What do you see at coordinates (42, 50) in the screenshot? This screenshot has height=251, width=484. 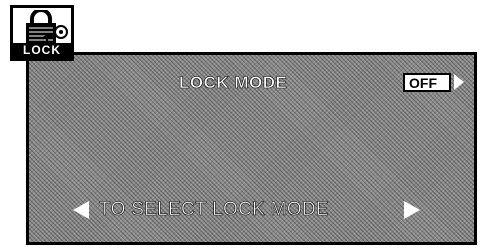 I see `lock-label: LOCK` at bounding box center [42, 50].